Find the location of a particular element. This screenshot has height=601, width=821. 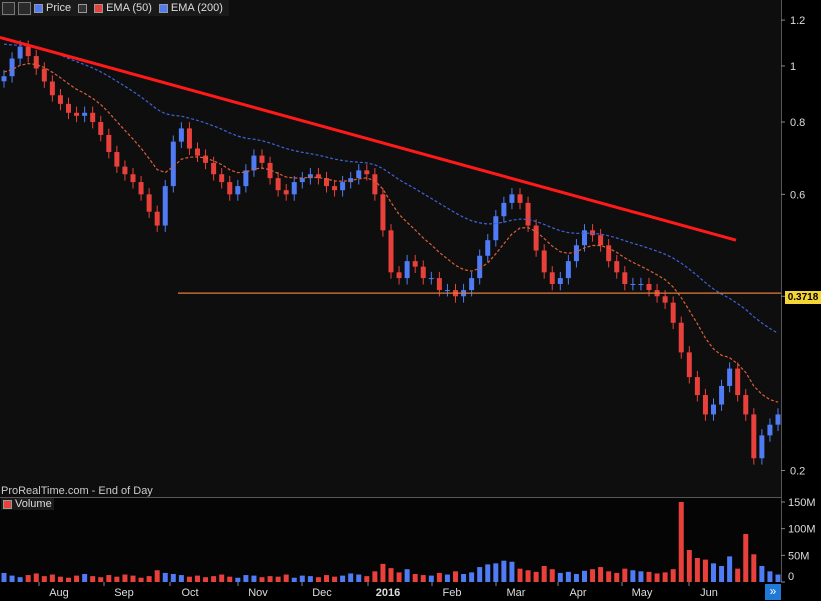

chart-toolbar: Price EMA (50) EMA (200) is located at coordinates (114, 8).